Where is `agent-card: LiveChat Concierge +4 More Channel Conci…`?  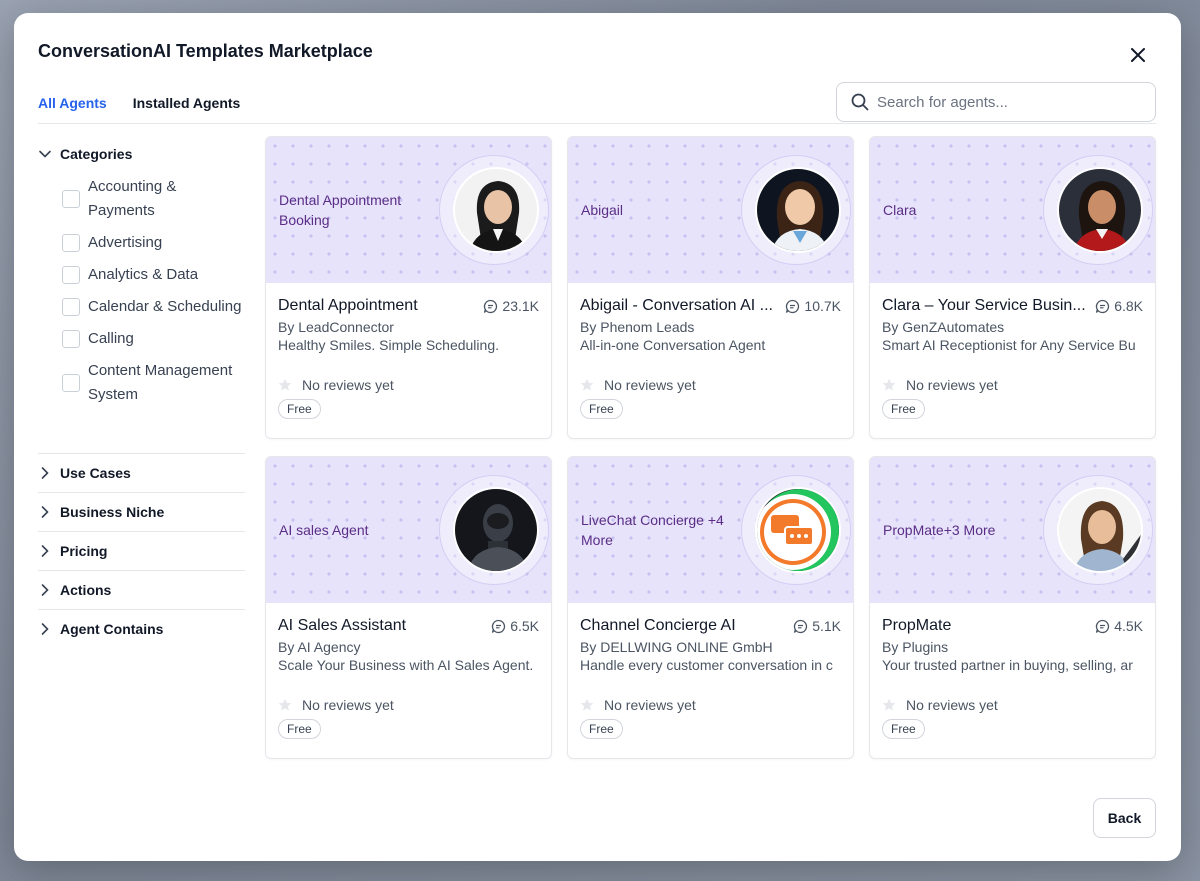
agent-card: LiveChat Concierge +4 More Channel Conci… is located at coordinates (710, 607).